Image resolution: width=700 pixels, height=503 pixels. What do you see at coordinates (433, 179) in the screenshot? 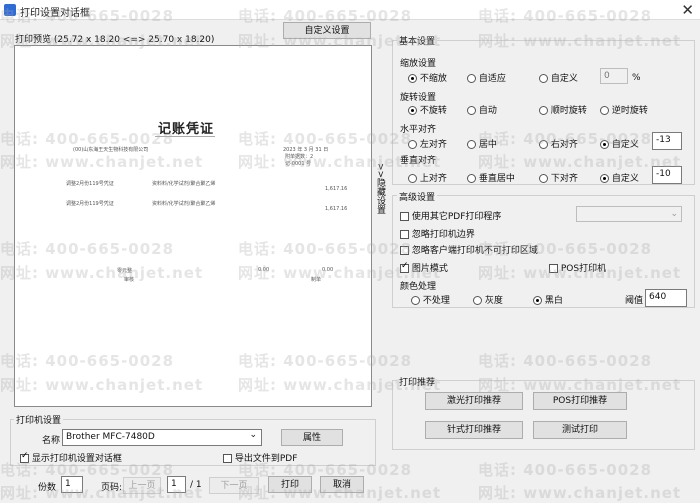
I see `option-label: 上对齐` at bounding box center [433, 179].